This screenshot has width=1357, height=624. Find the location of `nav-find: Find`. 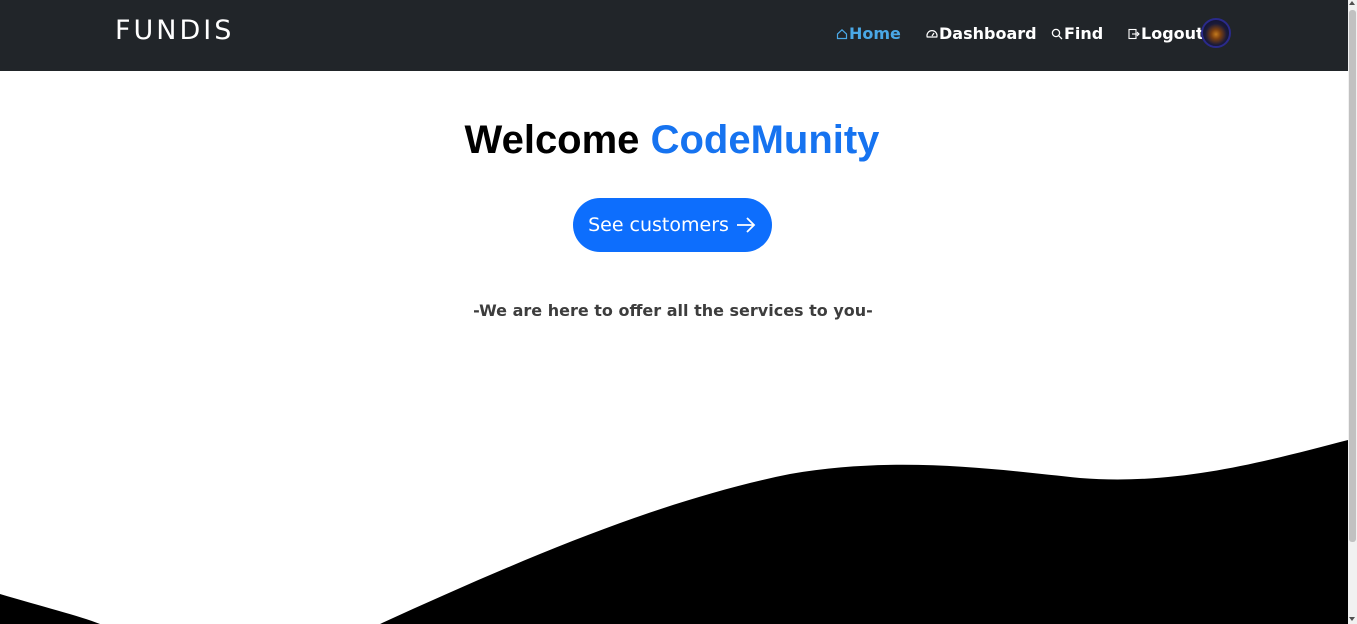

nav-find: Find is located at coordinates (1077, 33).